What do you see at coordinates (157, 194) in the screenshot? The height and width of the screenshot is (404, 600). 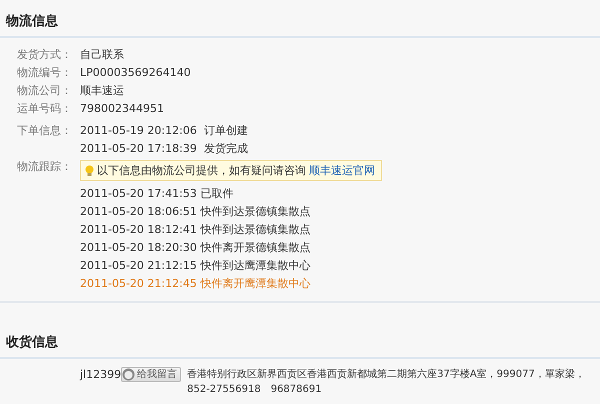 I see `tracking-event: 2011-05-20 17:41:53 已取件` at bounding box center [157, 194].